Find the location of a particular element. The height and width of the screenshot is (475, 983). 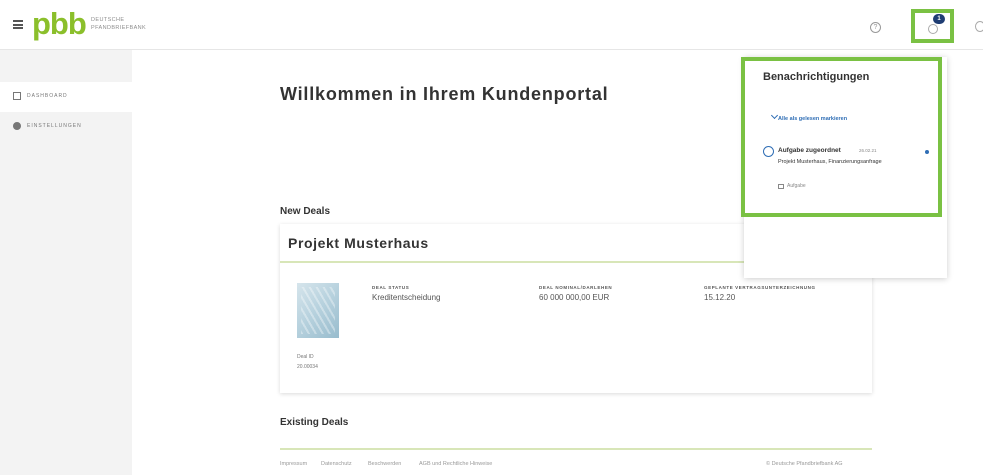

notification-count-badge: 1 is located at coordinates (939, 19).